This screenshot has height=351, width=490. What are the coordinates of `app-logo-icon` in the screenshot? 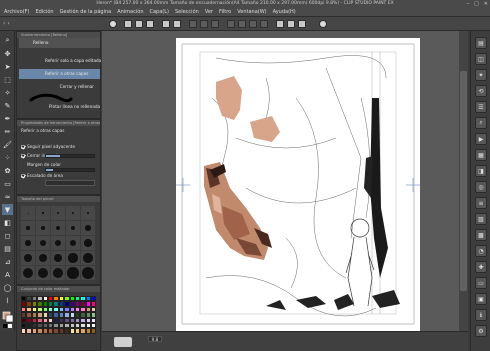 It's located at (113, 24).